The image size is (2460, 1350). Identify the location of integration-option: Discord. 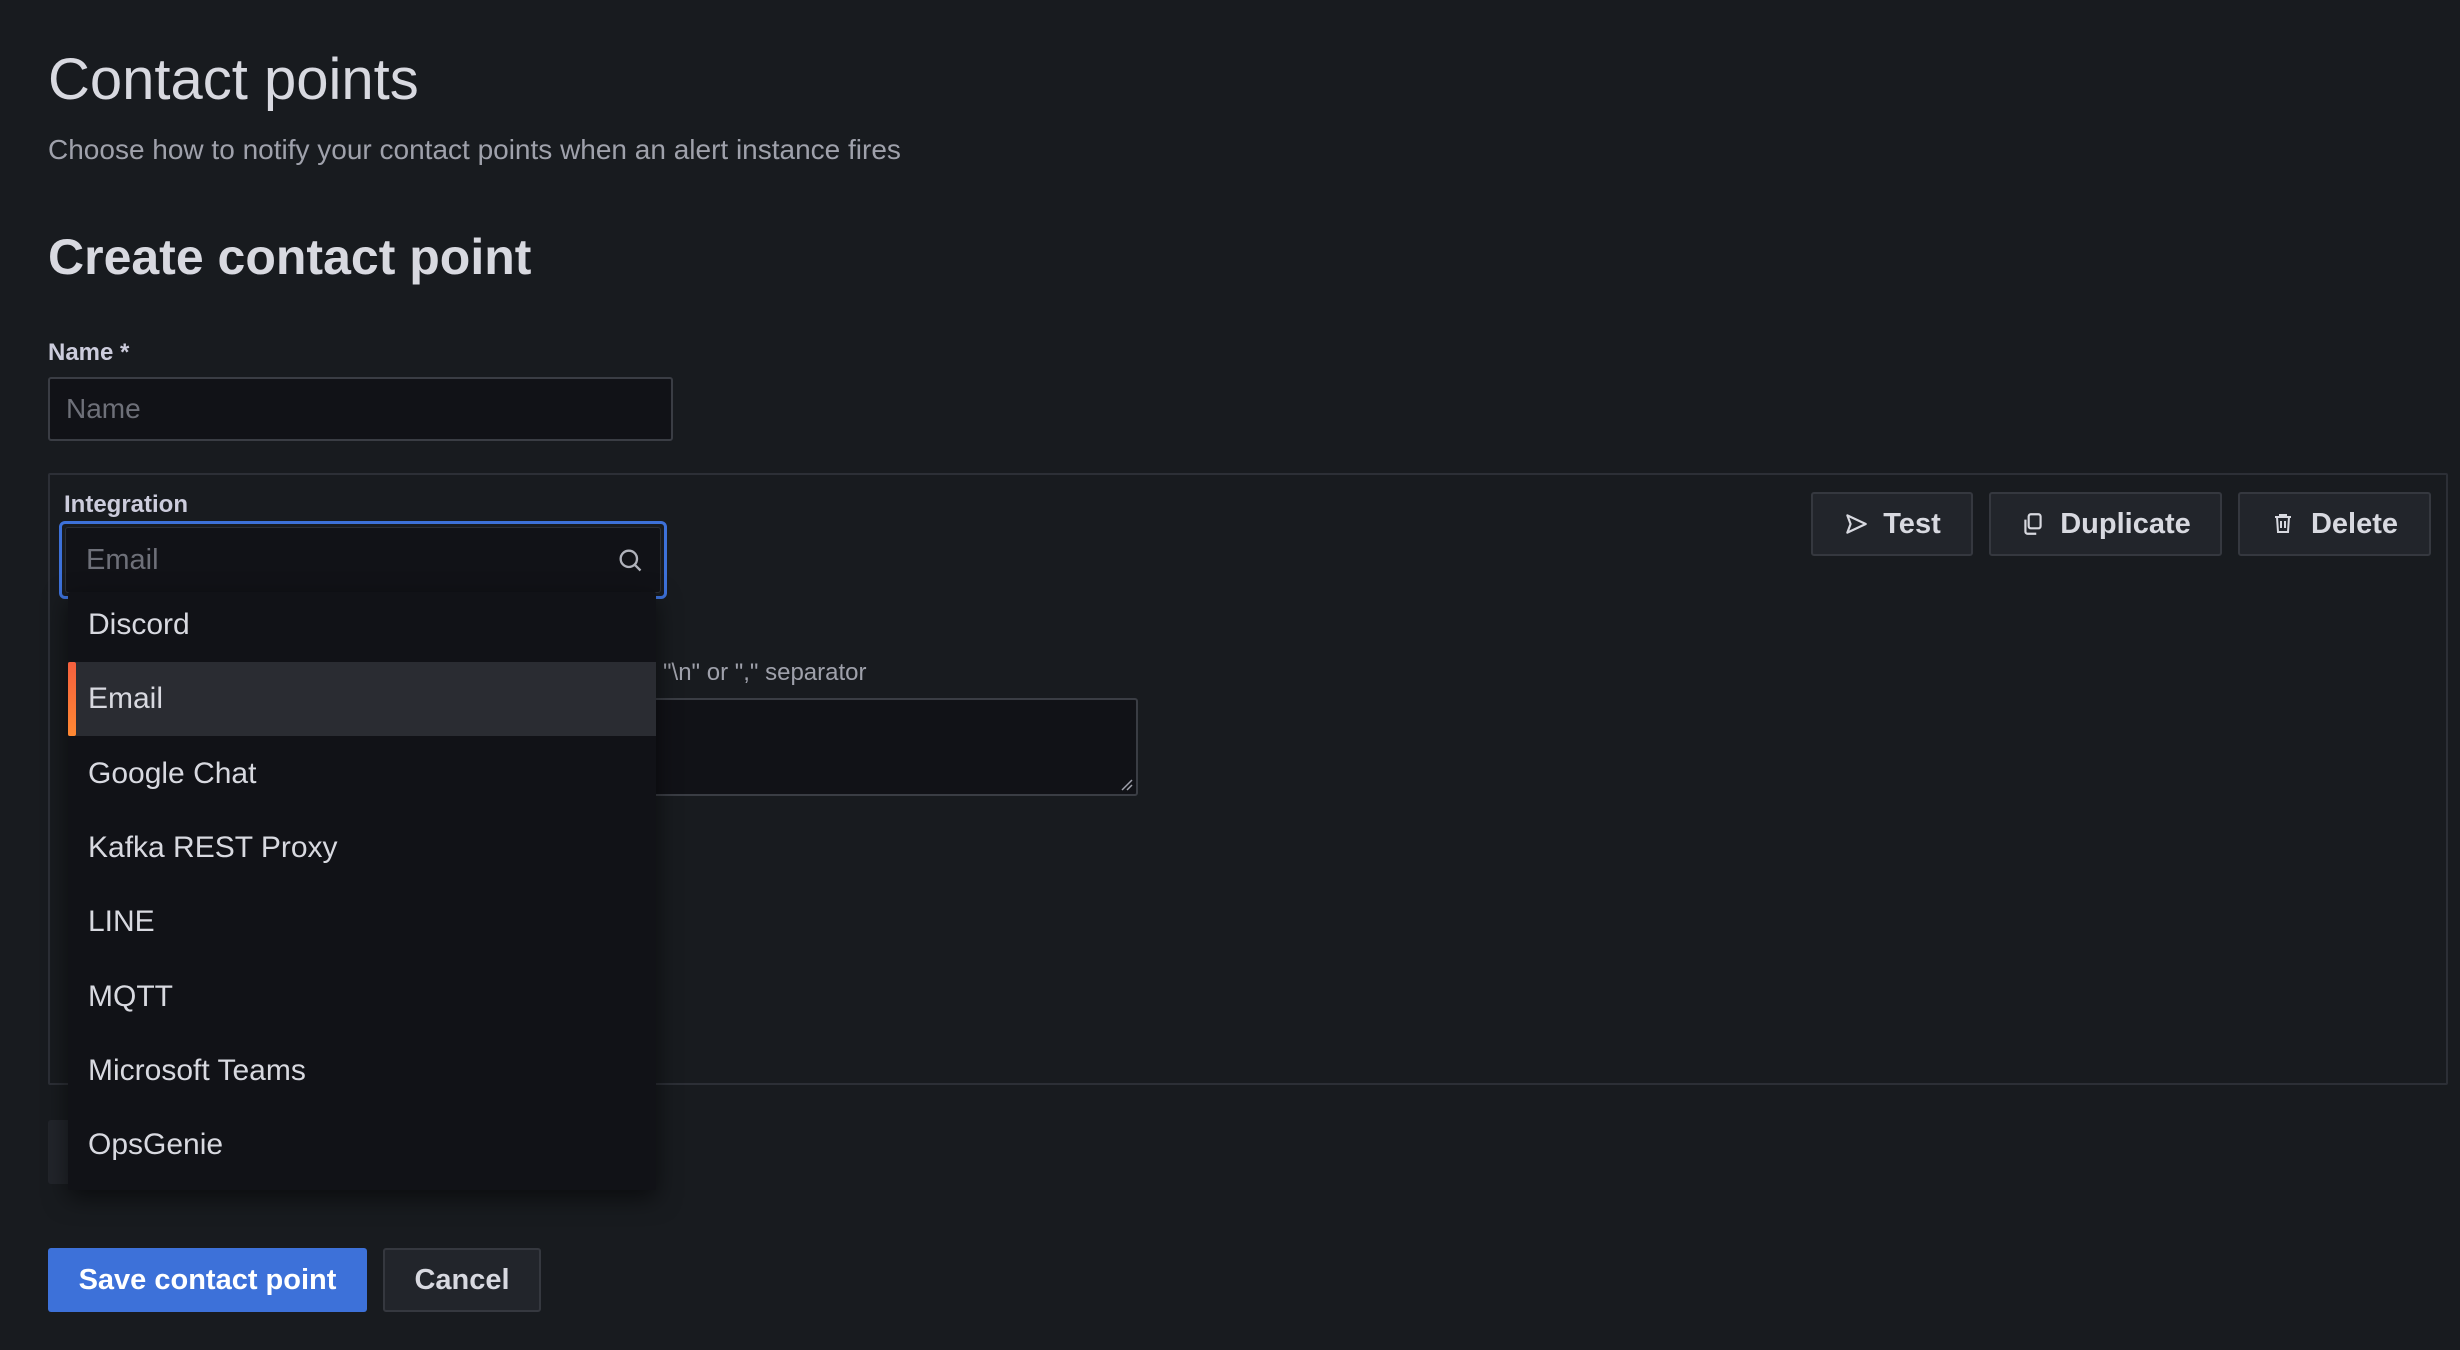
(362, 627).